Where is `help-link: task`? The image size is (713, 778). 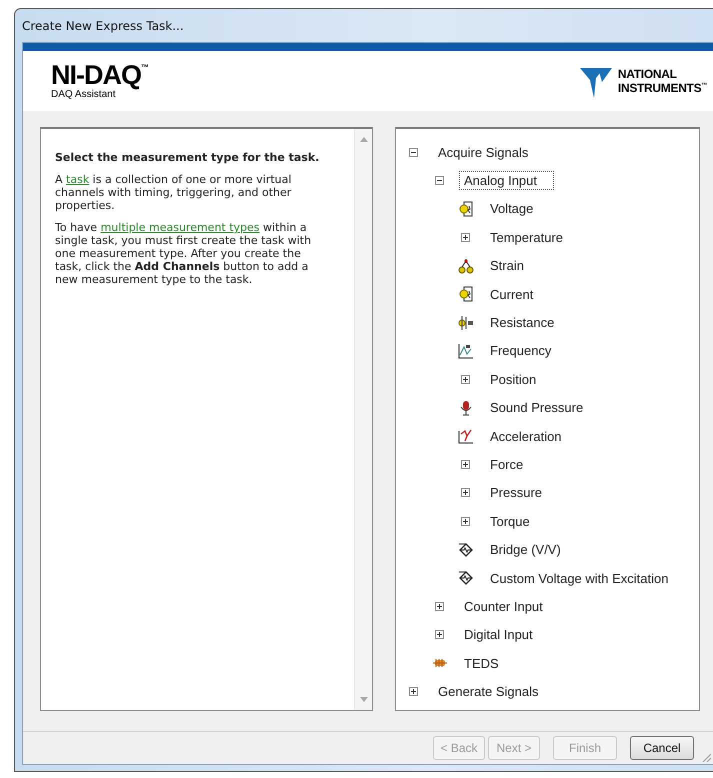 help-link: task is located at coordinates (78, 179).